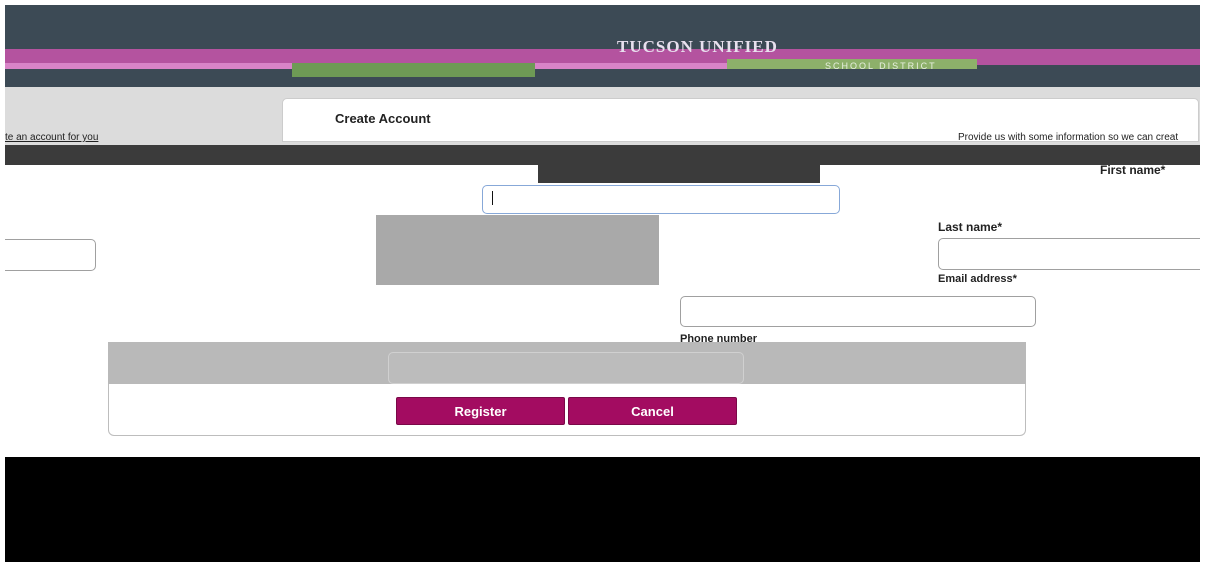 This screenshot has height=567, width=1205. Describe the element at coordinates (679, 164) in the screenshot. I see `dark-band-block` at that location.